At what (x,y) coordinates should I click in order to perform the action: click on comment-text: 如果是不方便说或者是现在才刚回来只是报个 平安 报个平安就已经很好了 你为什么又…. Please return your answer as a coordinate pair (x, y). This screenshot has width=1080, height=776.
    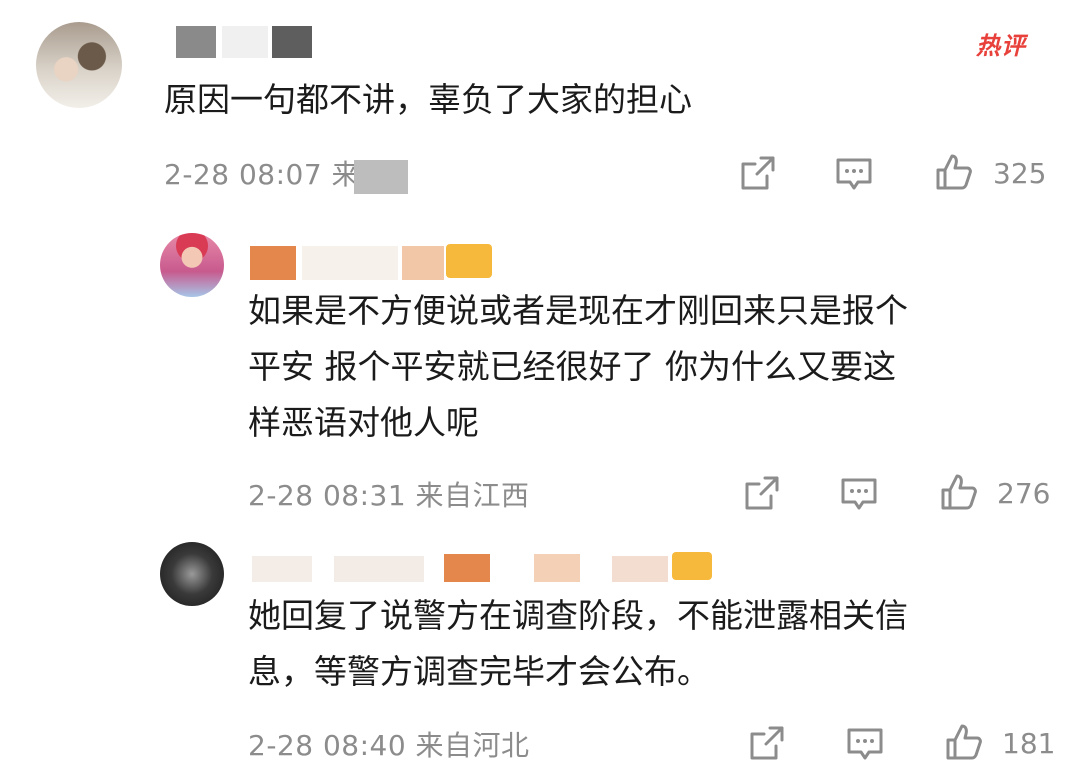
    Looking at the image, I should click on (578, 366).